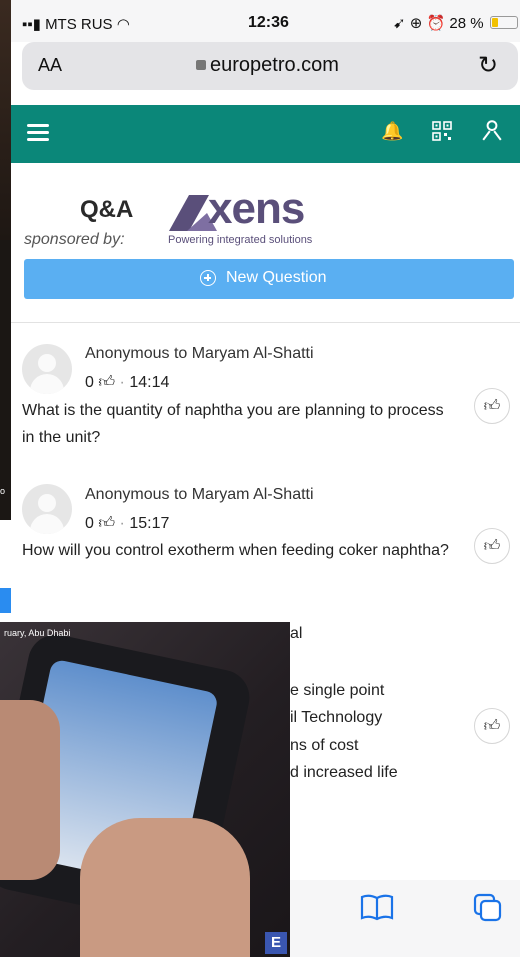  What do you see at coordinates (74, 239) in the screenshot?
I see `sponsored-by-label: sponsored by:` at bounding box center [74, 239].